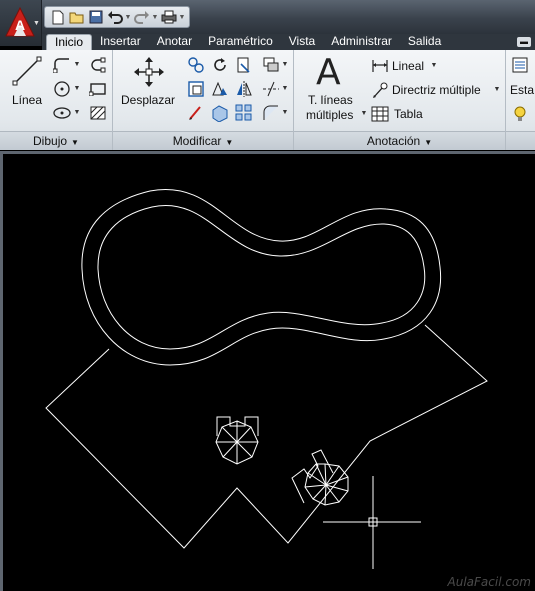 The image size is (535, 591). I want to click on multileader-label: Directriz múltiple, so click(436, 90).